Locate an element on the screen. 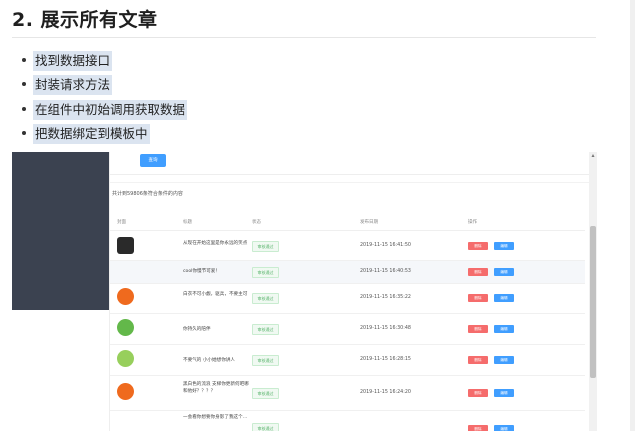 This screenshot has height=431, width=635. column-header-status: 状态 is located at coordinates (256, 222).